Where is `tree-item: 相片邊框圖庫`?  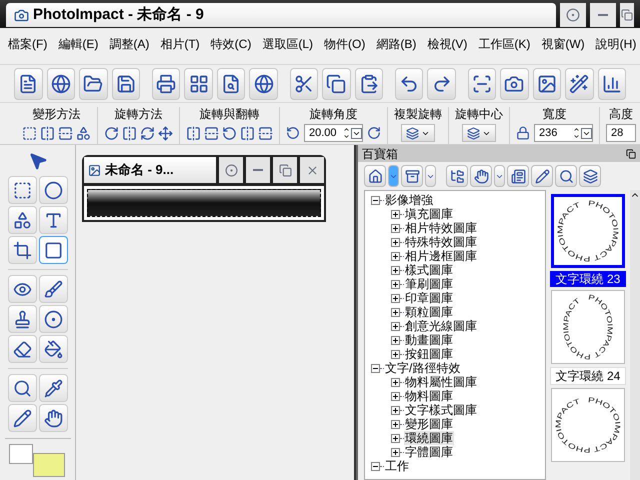
tree-item: 相片邊框圖庫 is located at coordinates (441, 256).